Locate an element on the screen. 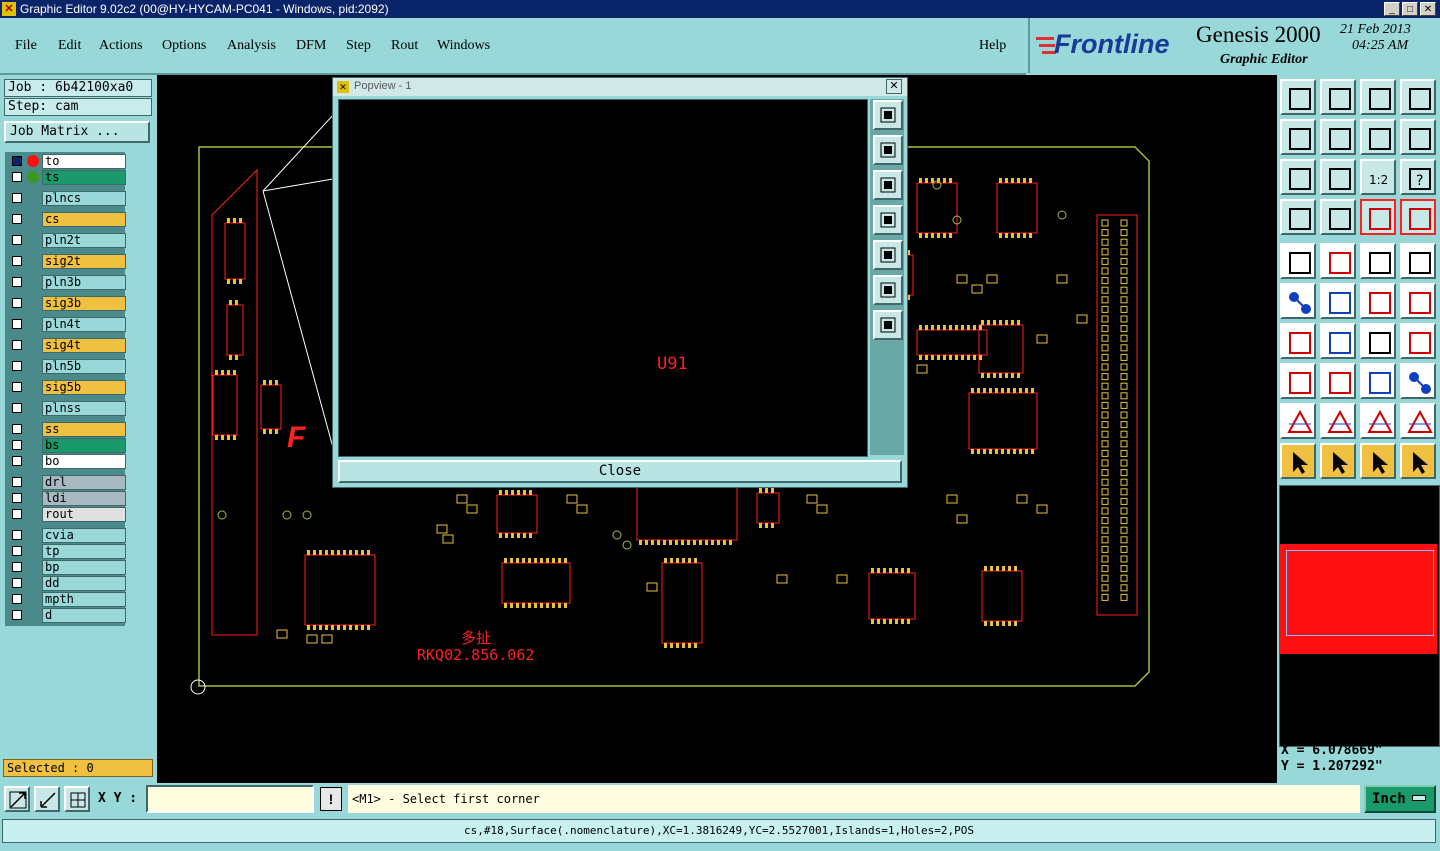 This screenshot has width=1440, height=851. tool-arc-button is located at coordinates (1378, 341).